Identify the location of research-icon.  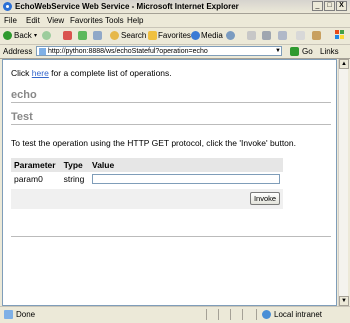
(316, 35).